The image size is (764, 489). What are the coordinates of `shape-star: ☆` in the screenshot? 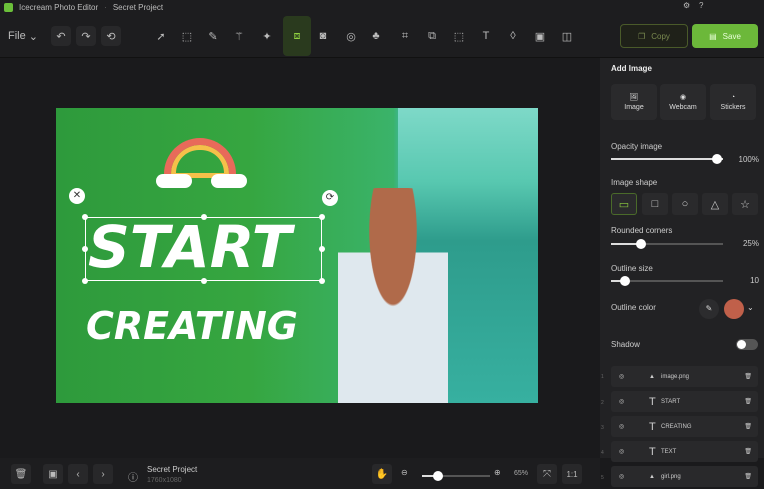 It's located at (745, 204).